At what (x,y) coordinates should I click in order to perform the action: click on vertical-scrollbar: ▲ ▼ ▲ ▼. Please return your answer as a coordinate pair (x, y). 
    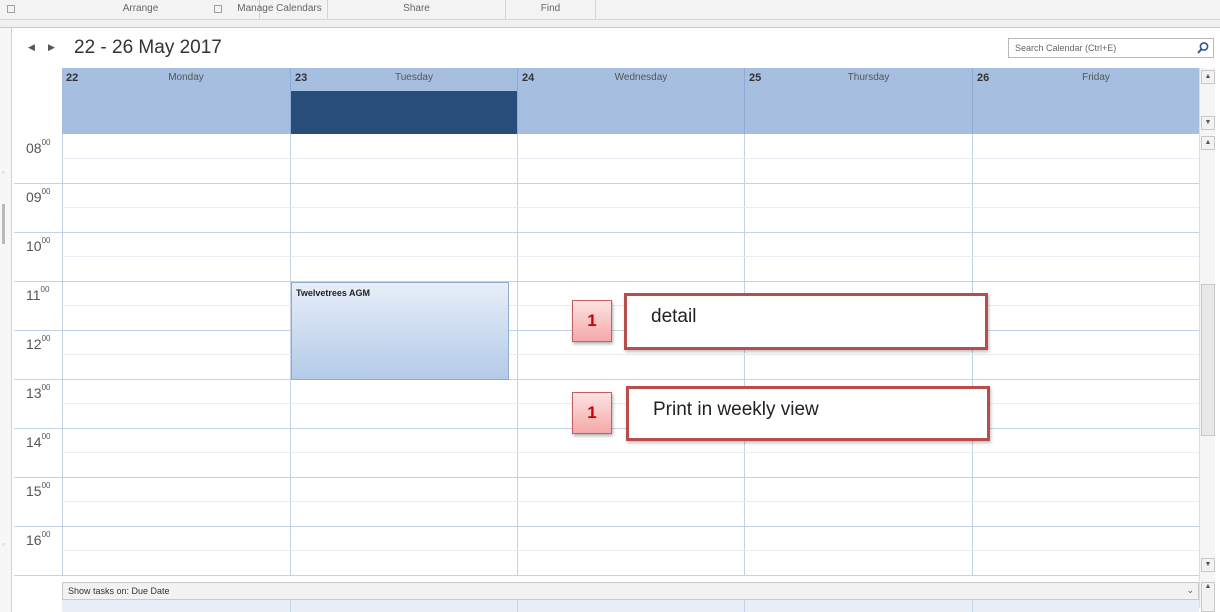
    Looking at the image, I should click on (1207, 338).